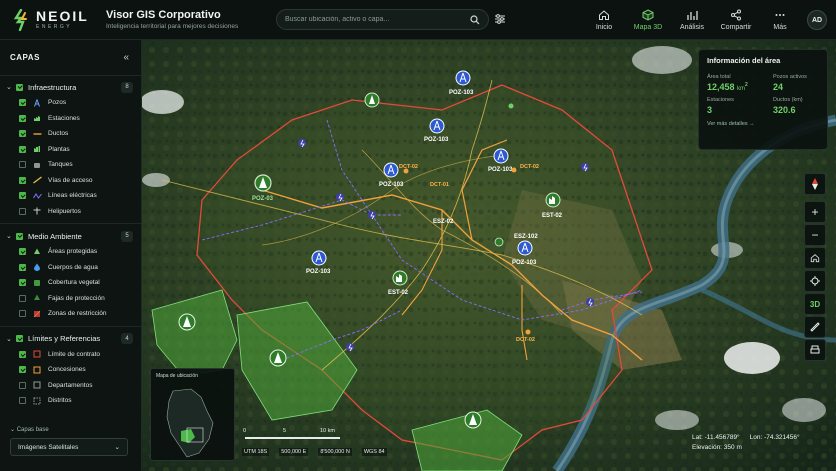 This screenshot has width=836, height=471. What do you see at coordinates (59, 149) in the screenshot?
I see `layer-label: Plantas` at bounding box center [59, 149].